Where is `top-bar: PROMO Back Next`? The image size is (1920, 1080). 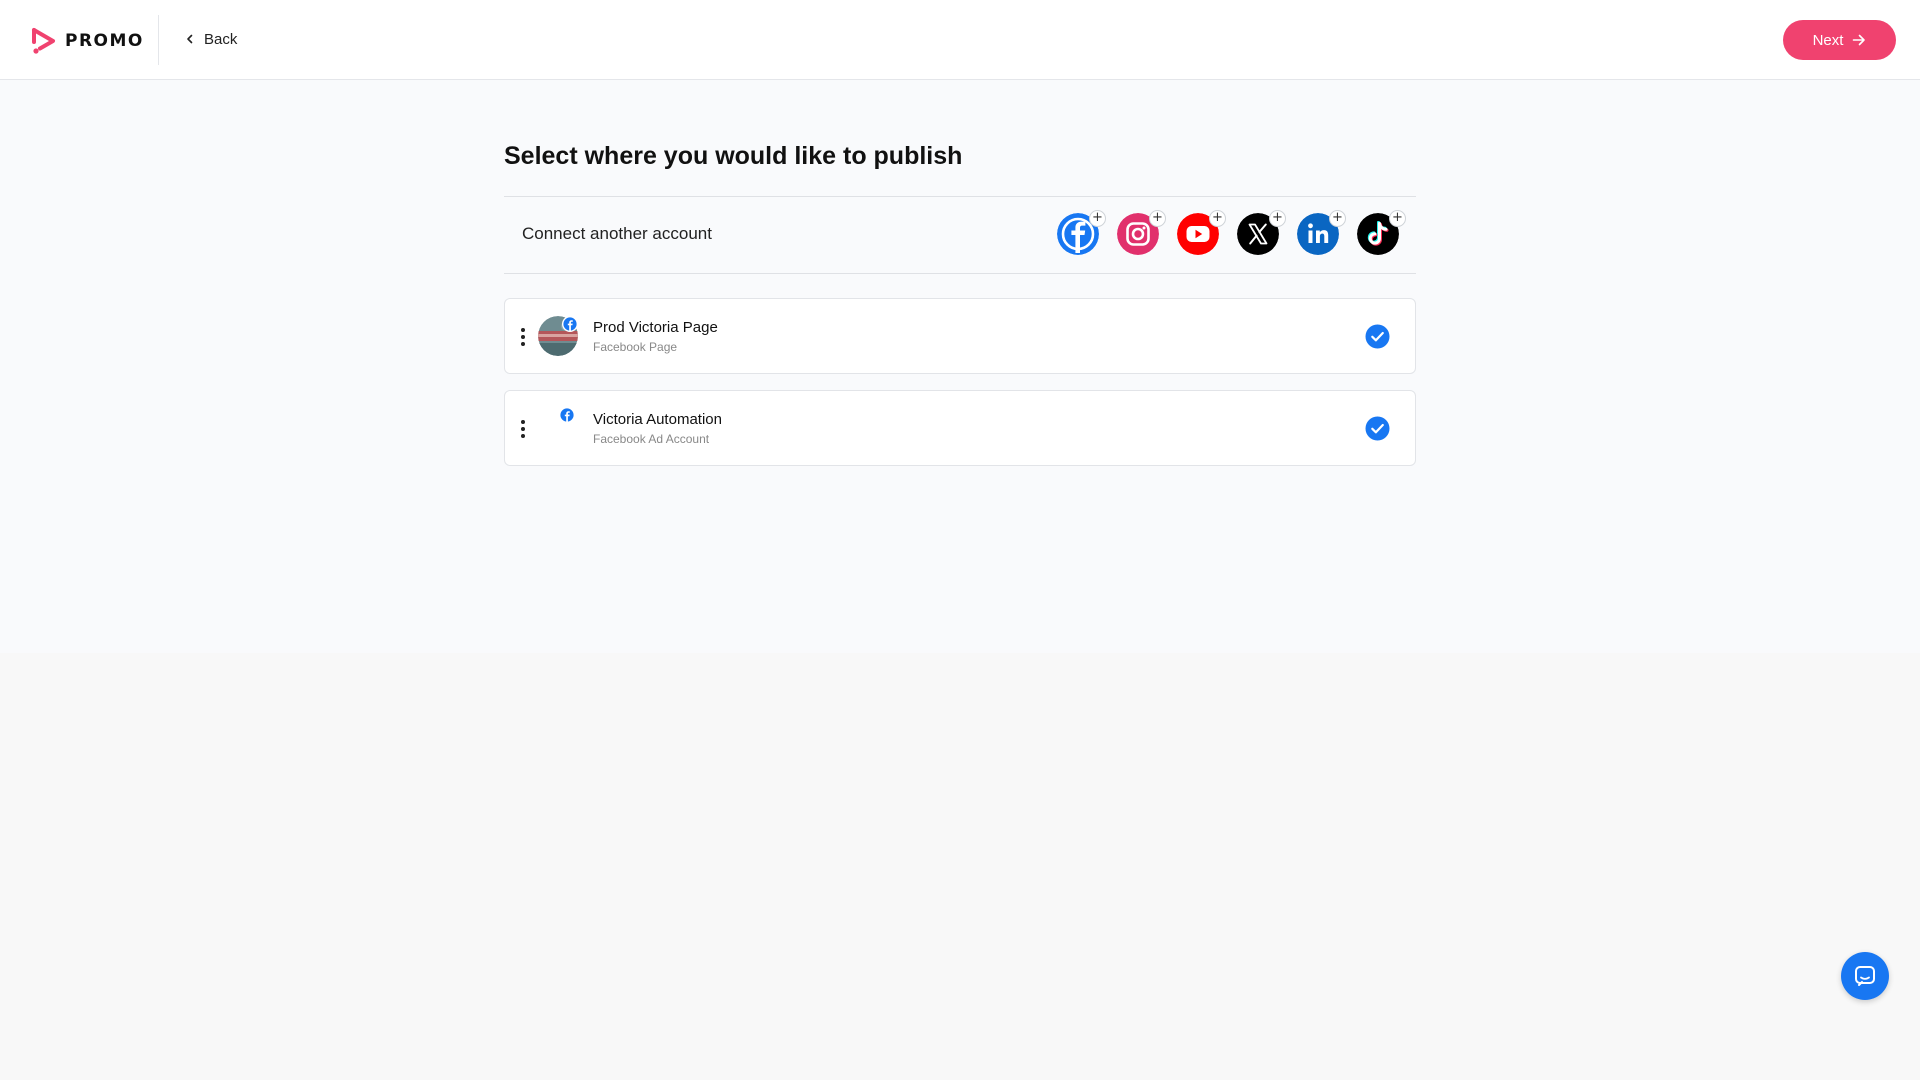 top-bar: PROMO Back Next is located at coordinates (960, 40).